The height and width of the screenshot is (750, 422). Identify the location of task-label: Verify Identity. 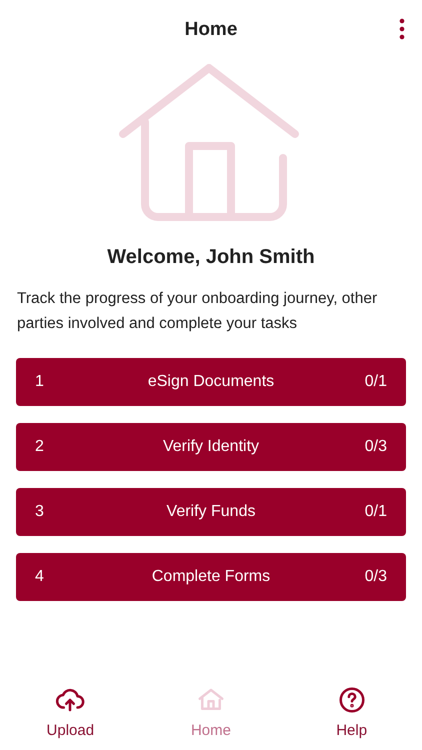
(211, 447).